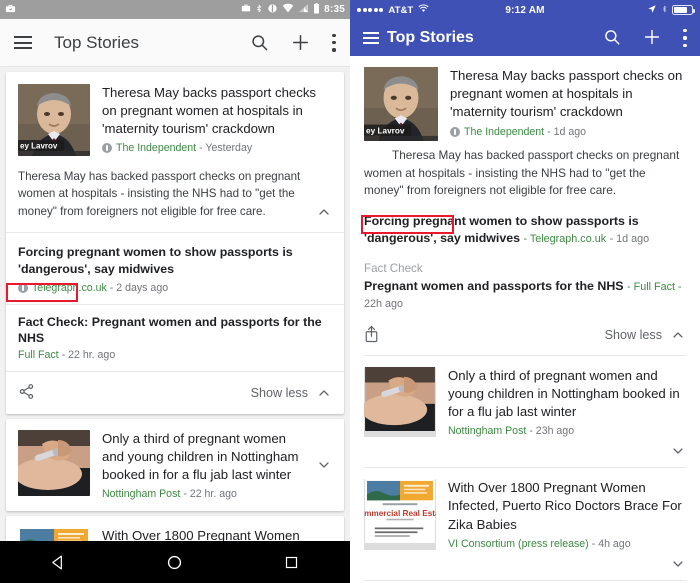 Image resolution: width=700 pixels, height=583 pixels. I want to click on sub-article-time: - 1d ago, so click(629, 239).